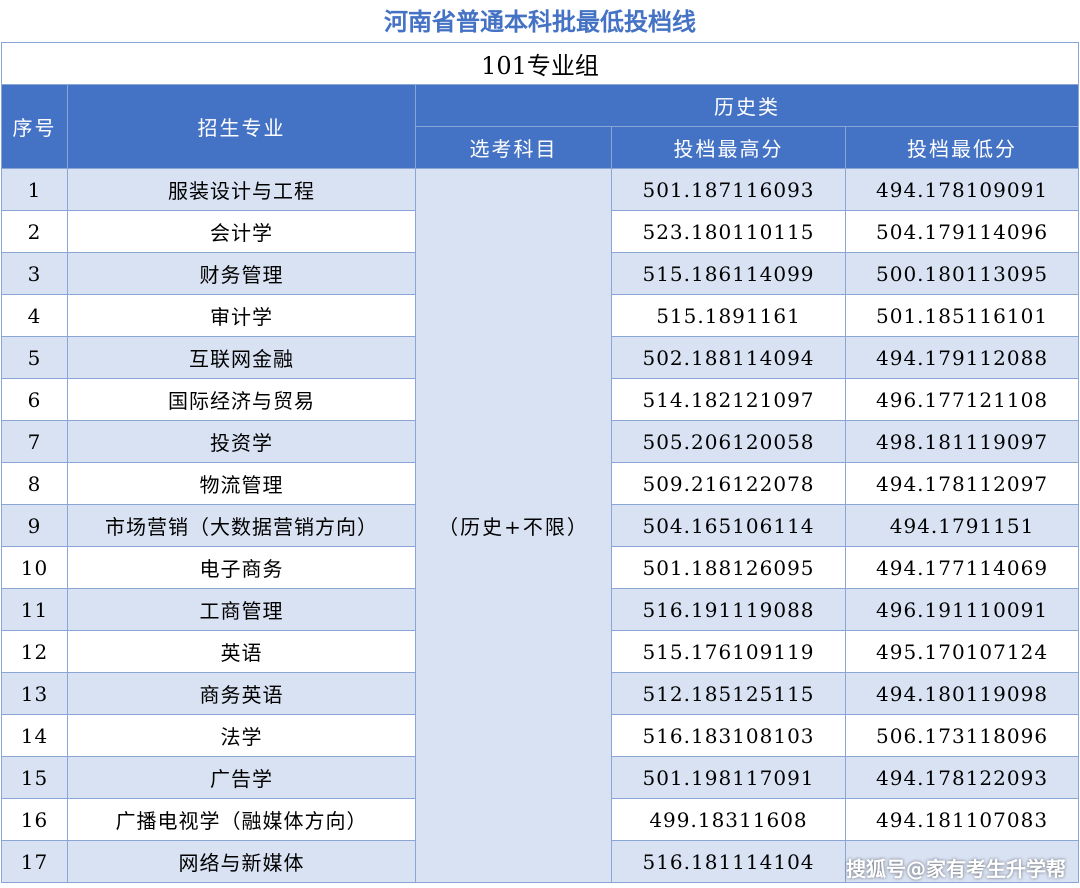 Image resolution: width=1080 pixels, height=888 pixels. Describe the element at coordinates (962, 189) in the screenshot. I see `row-min-score: 494.178109091` at that location.